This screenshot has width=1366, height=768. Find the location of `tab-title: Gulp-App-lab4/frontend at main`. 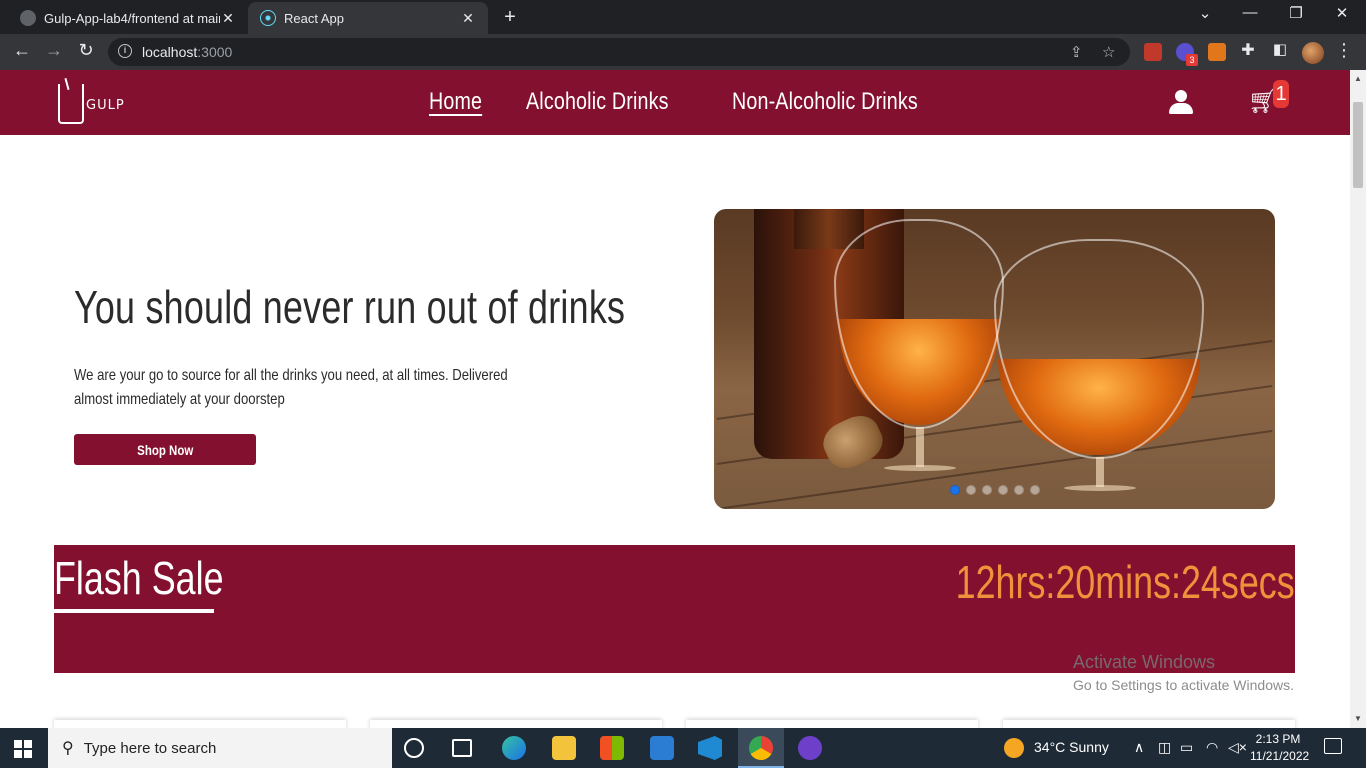

tab-title: Gulp-App-lab4/frontend at main is located at coordinates (132, 18).